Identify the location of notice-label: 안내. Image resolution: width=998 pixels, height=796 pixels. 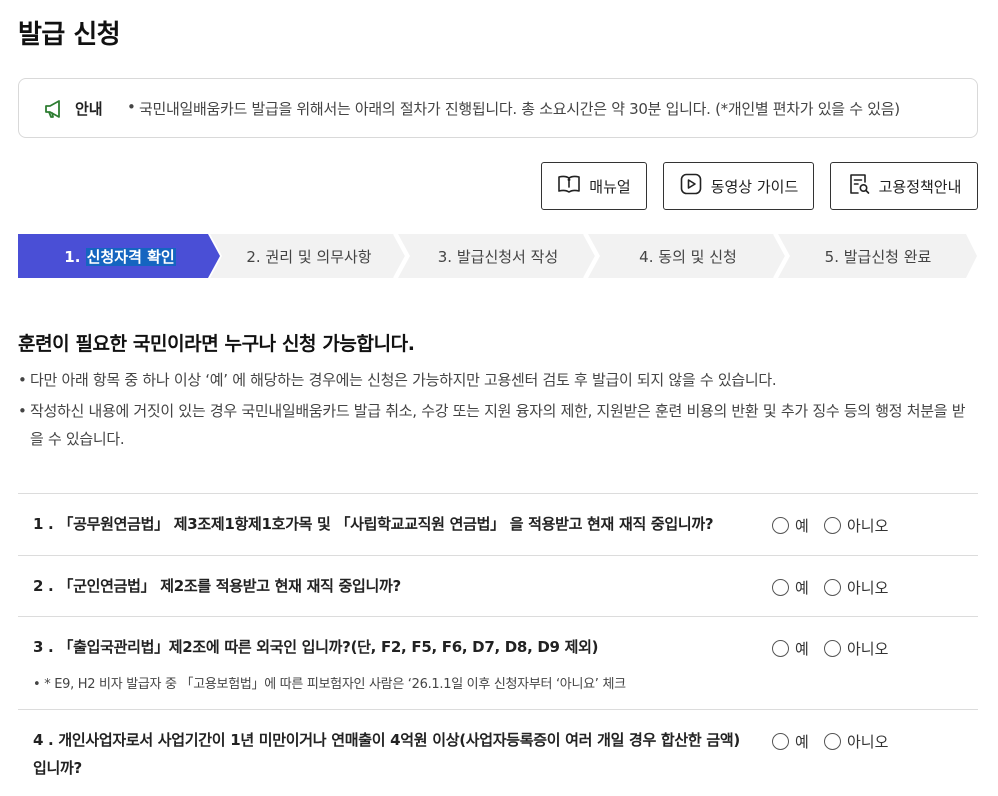
(89, 109).